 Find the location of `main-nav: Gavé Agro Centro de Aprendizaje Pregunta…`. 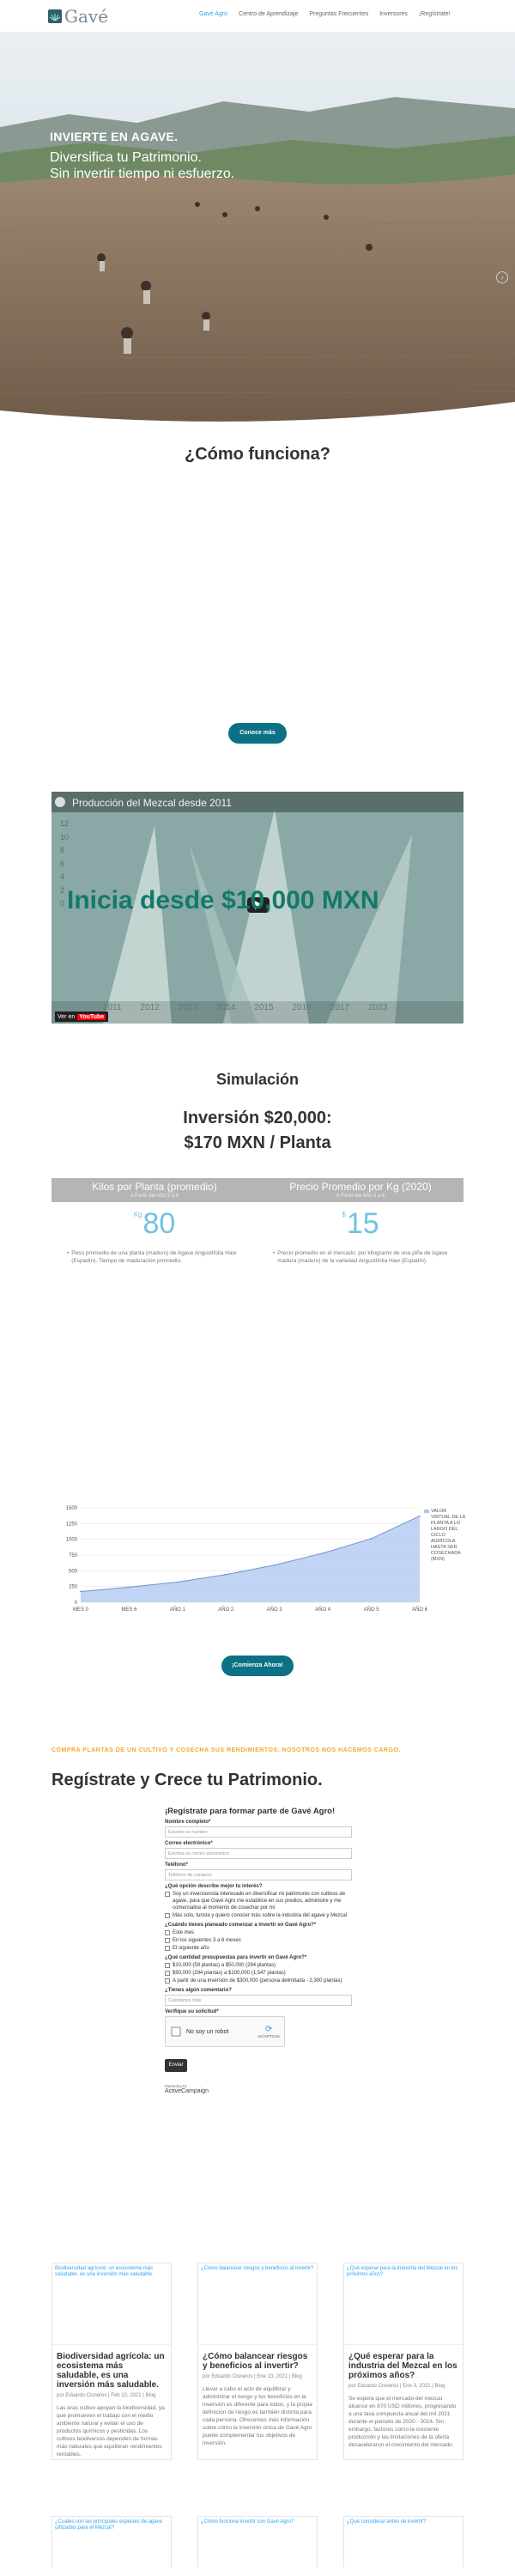

main-nav: Gavé Agro Centro de Aprendizaje Pregunta… is located at coordinates (325, 14).